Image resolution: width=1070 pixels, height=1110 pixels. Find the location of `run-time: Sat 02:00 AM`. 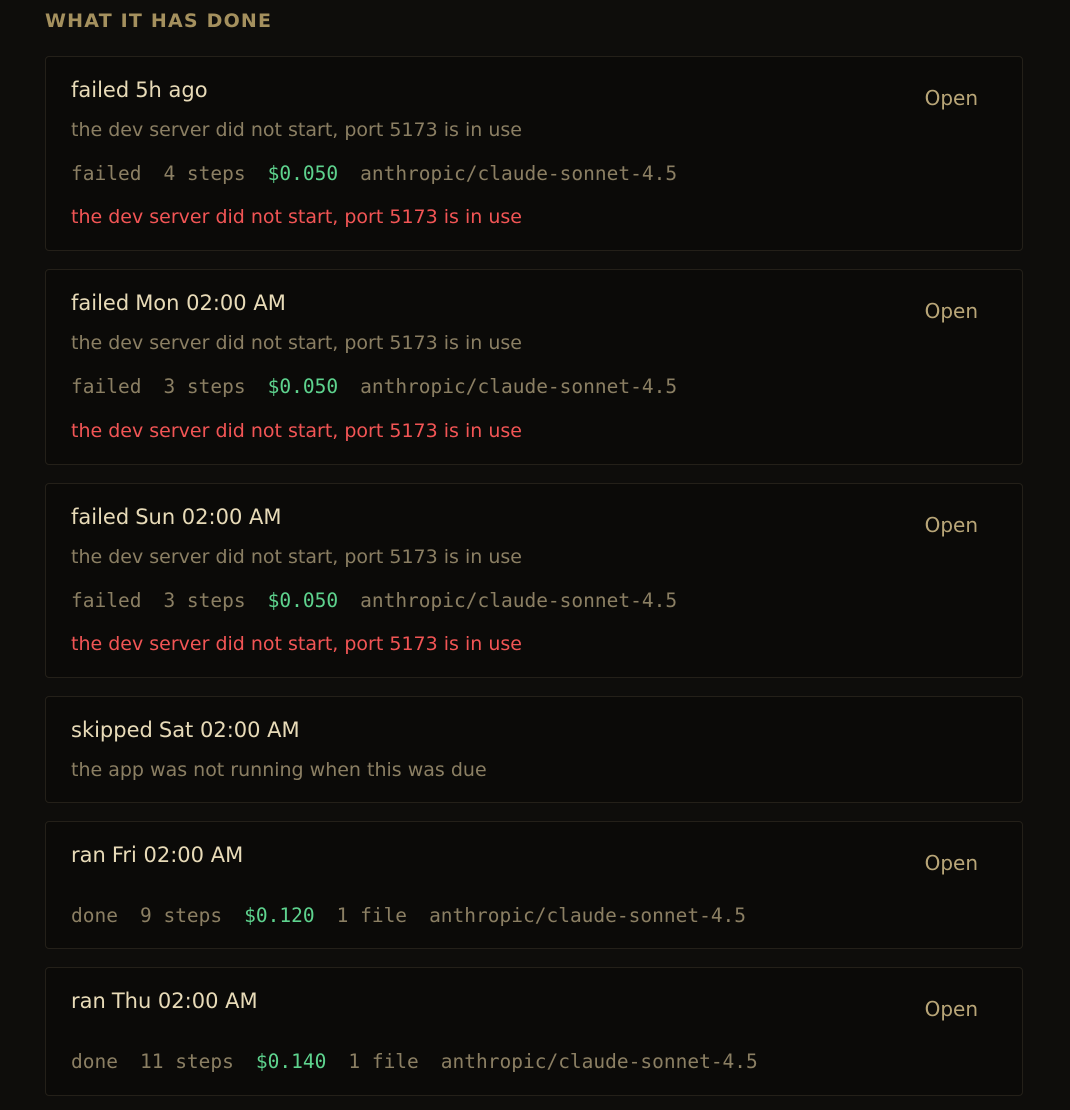

run-time: Sat 02:00 AM is located at coordinates (229, 730).